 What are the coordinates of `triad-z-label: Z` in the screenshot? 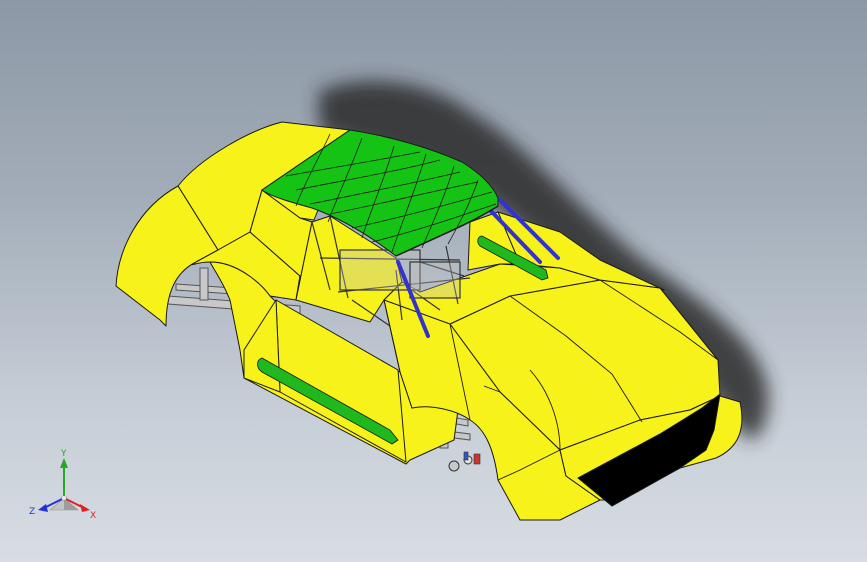 It's located at (32, 512).